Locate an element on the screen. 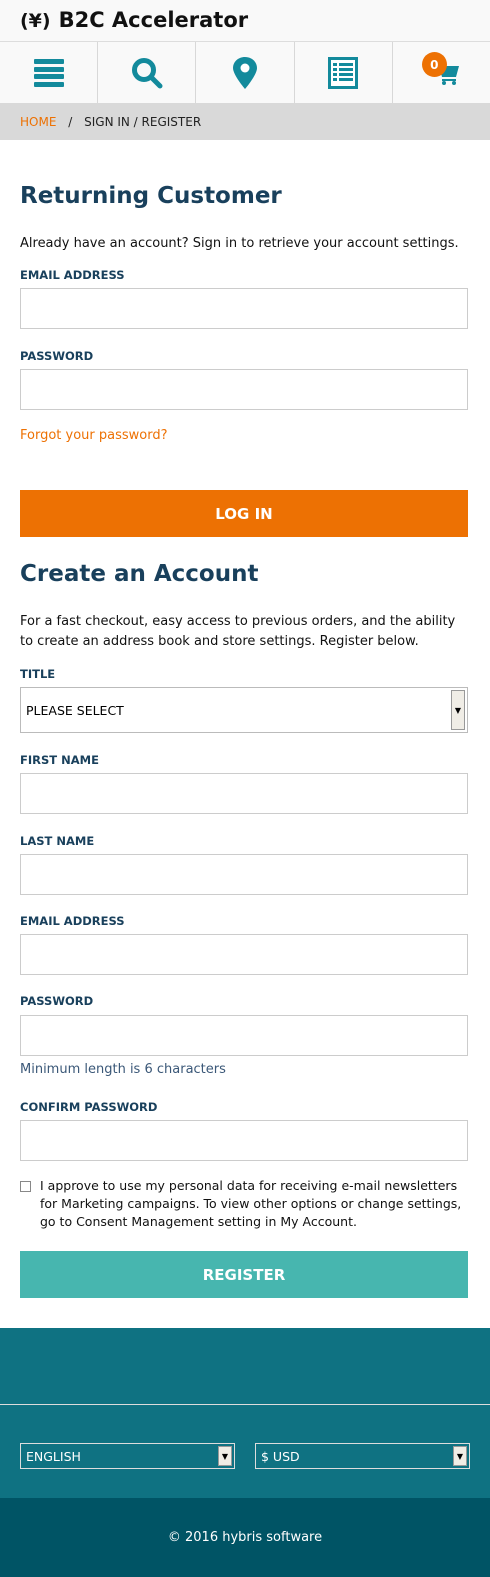  language-select: ENGLISH ▼ is located at coordinates (127, 1456).